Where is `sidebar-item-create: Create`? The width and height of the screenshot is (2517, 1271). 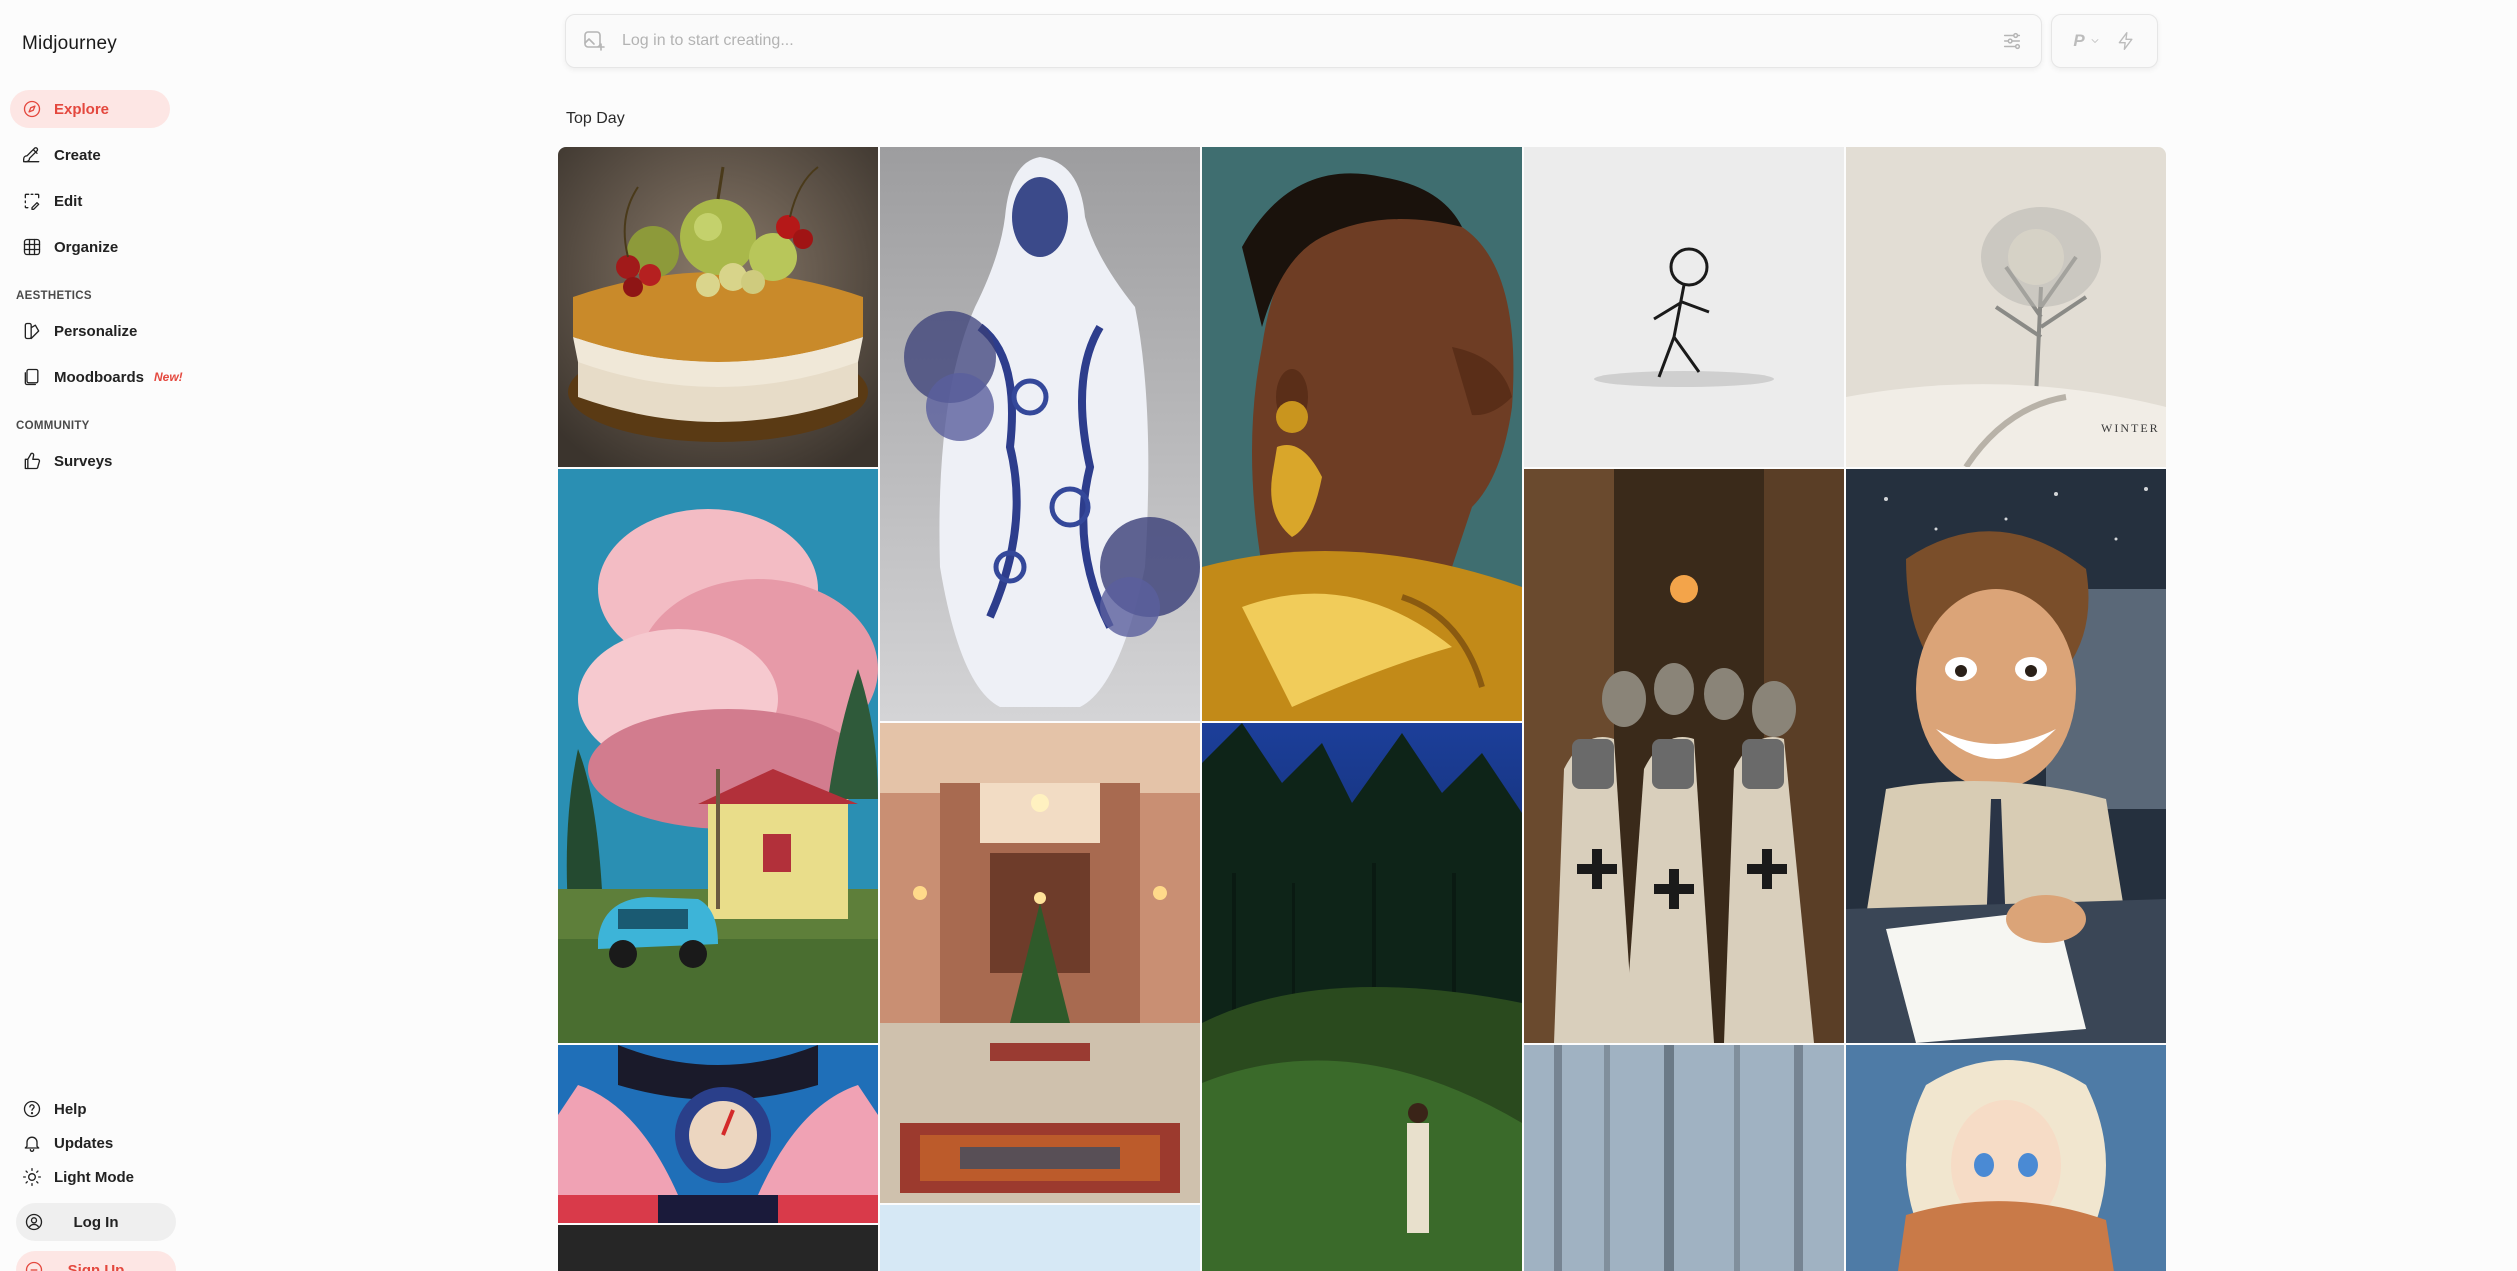 sidebar-item-create: Create is located at coordinates (90, 155).